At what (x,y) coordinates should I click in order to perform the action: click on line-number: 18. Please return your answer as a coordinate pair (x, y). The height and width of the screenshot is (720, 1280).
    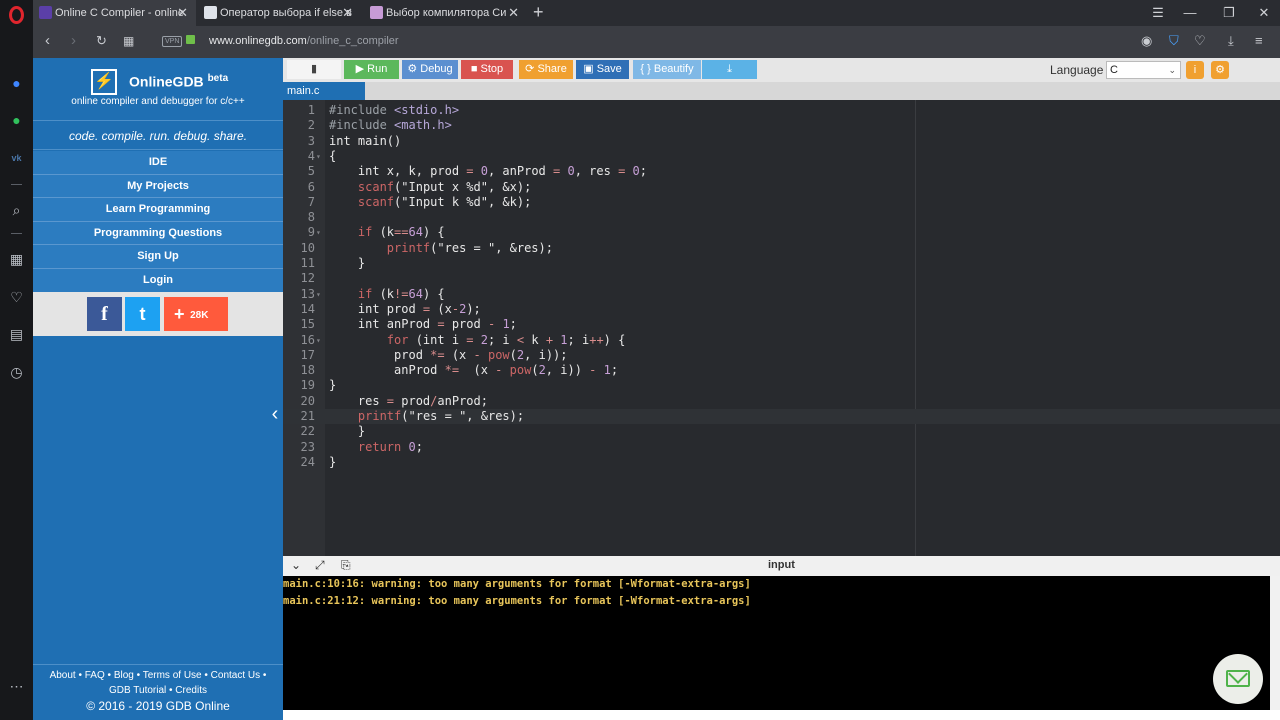
    Looking at the image, I should click on (307, 370).